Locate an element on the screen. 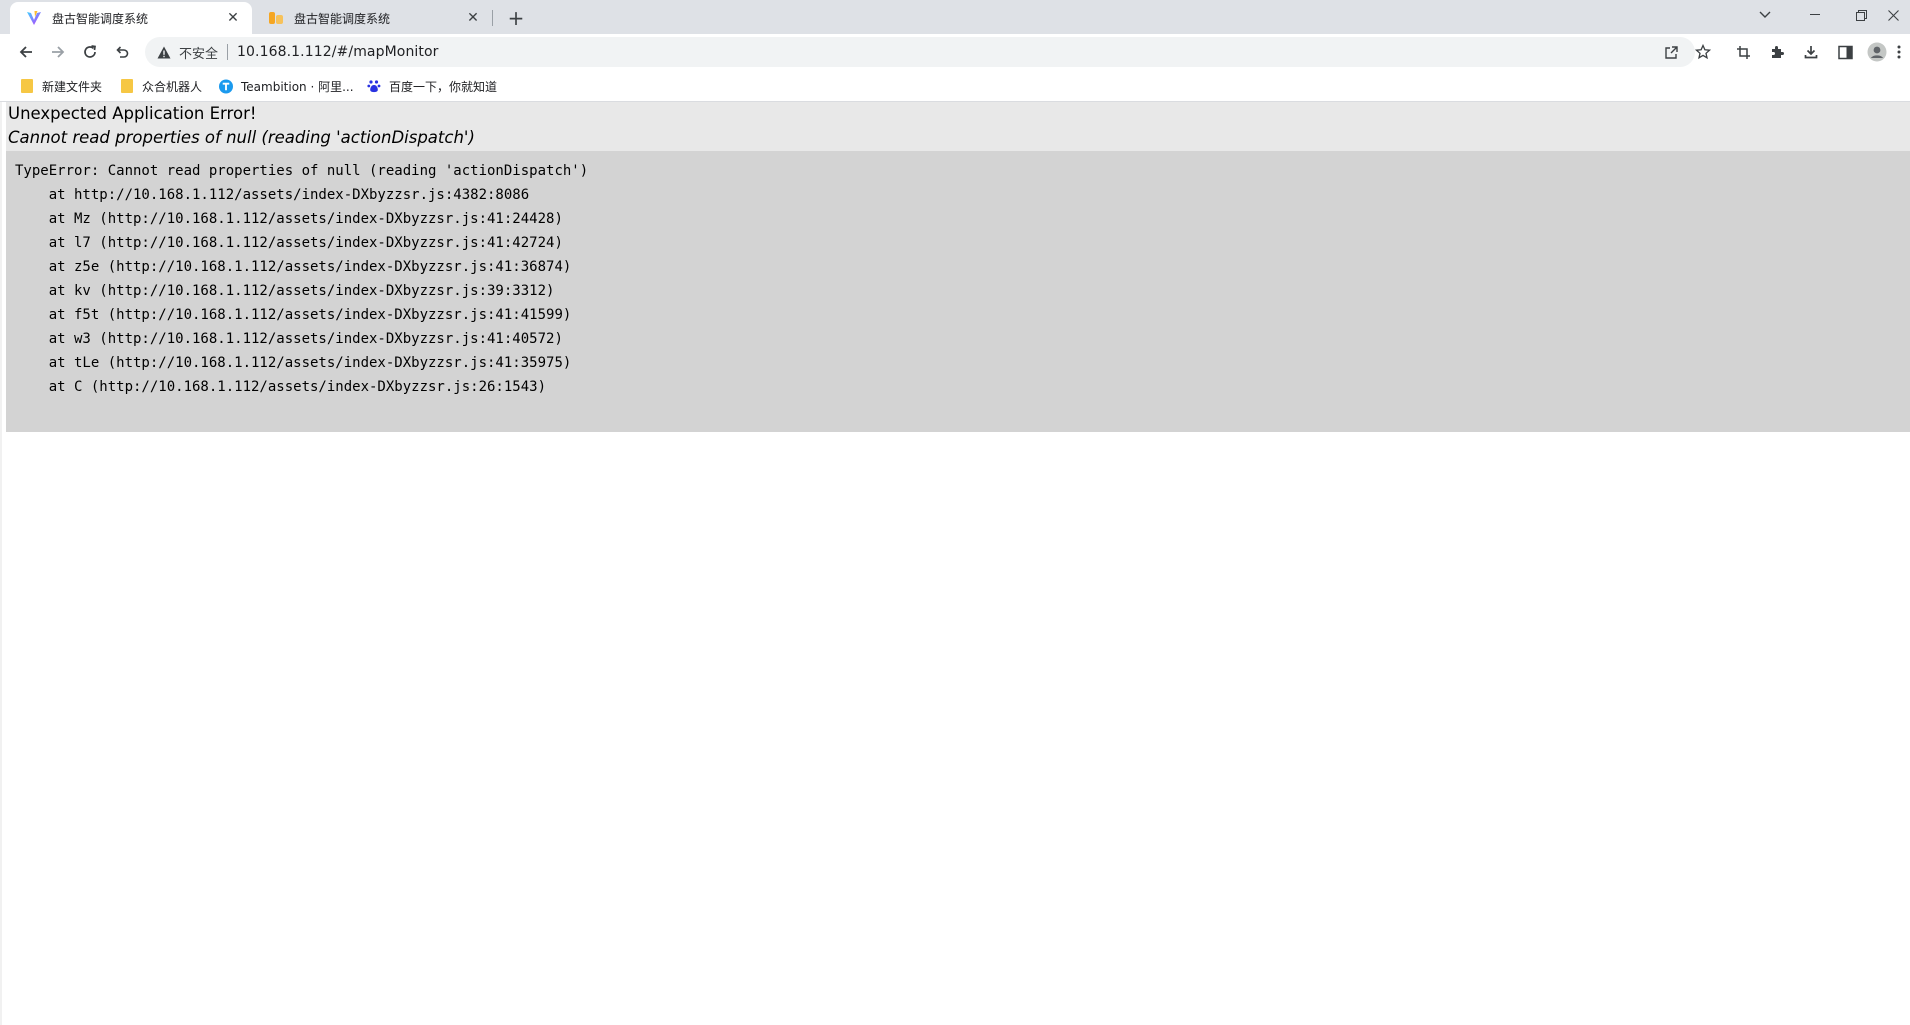 The width and height of the screenshot is (1910, 1025). warning-icon is located at coordinates (164, 52).